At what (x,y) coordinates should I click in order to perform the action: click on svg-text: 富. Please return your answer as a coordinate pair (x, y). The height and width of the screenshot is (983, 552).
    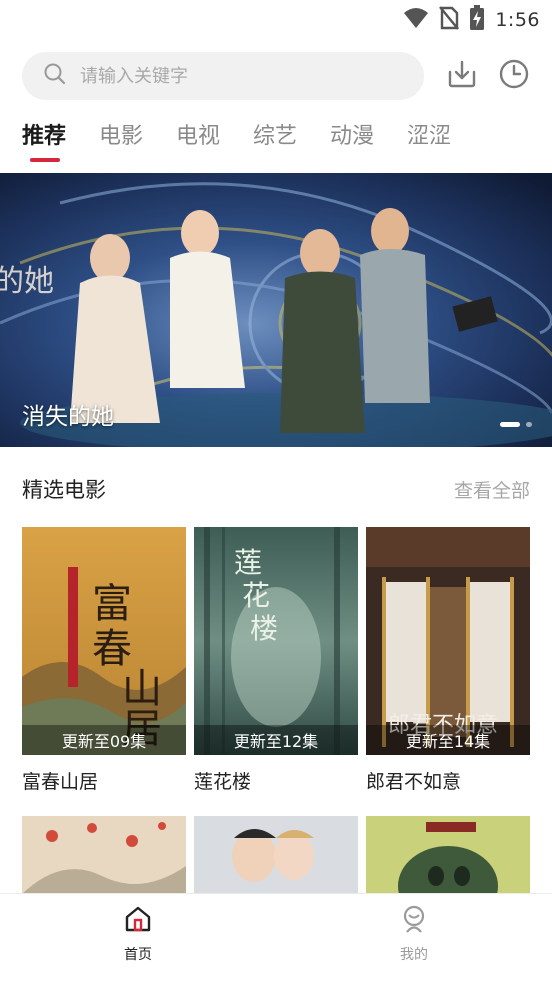
    Looking at the image, I should click on (112, 604).